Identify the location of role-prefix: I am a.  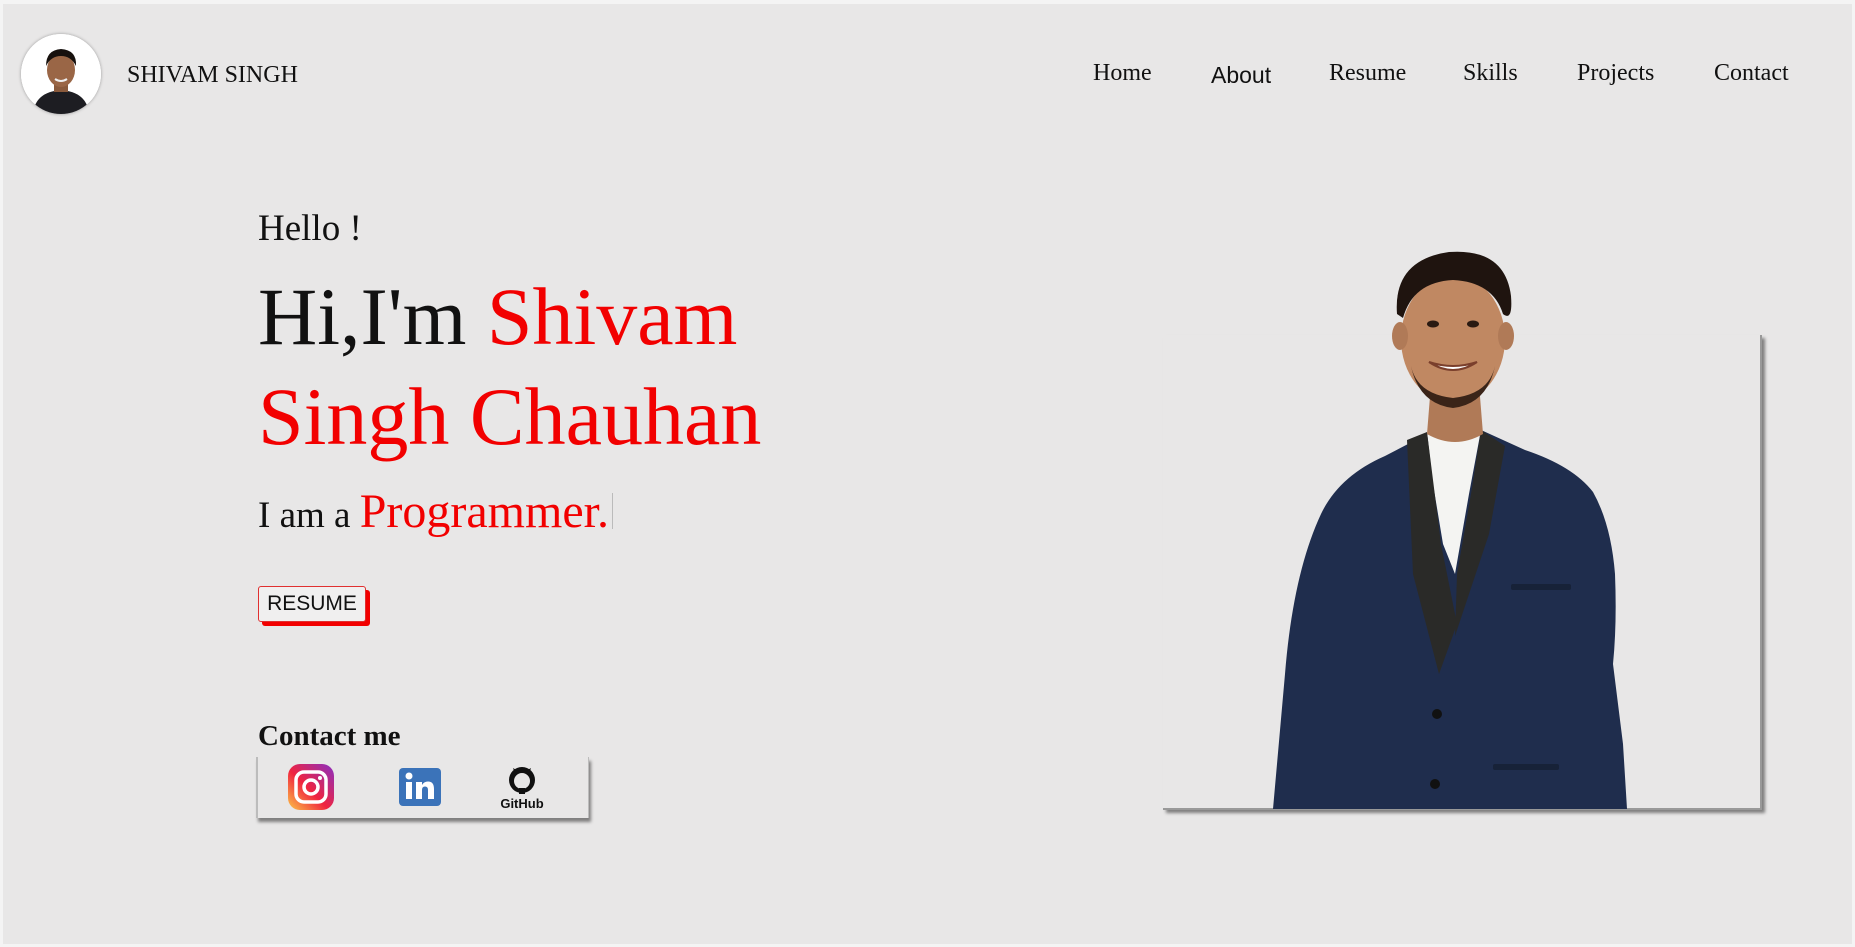
(309, 515).